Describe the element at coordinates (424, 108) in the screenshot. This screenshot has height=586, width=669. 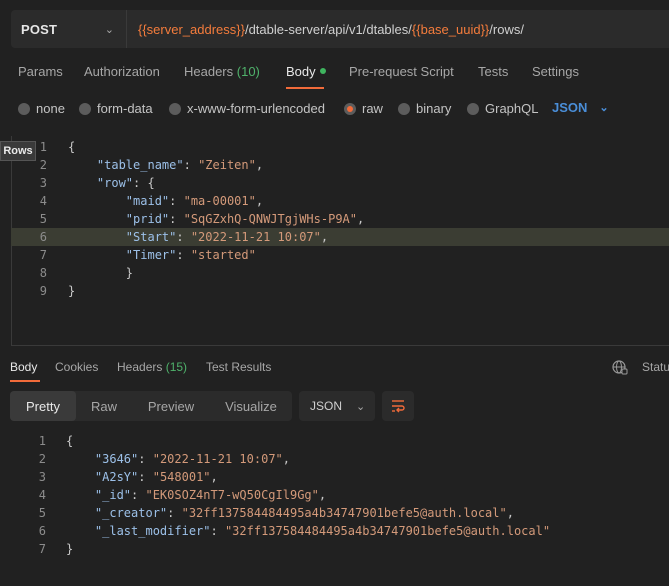
I see `radio-binary: binary` at that location.